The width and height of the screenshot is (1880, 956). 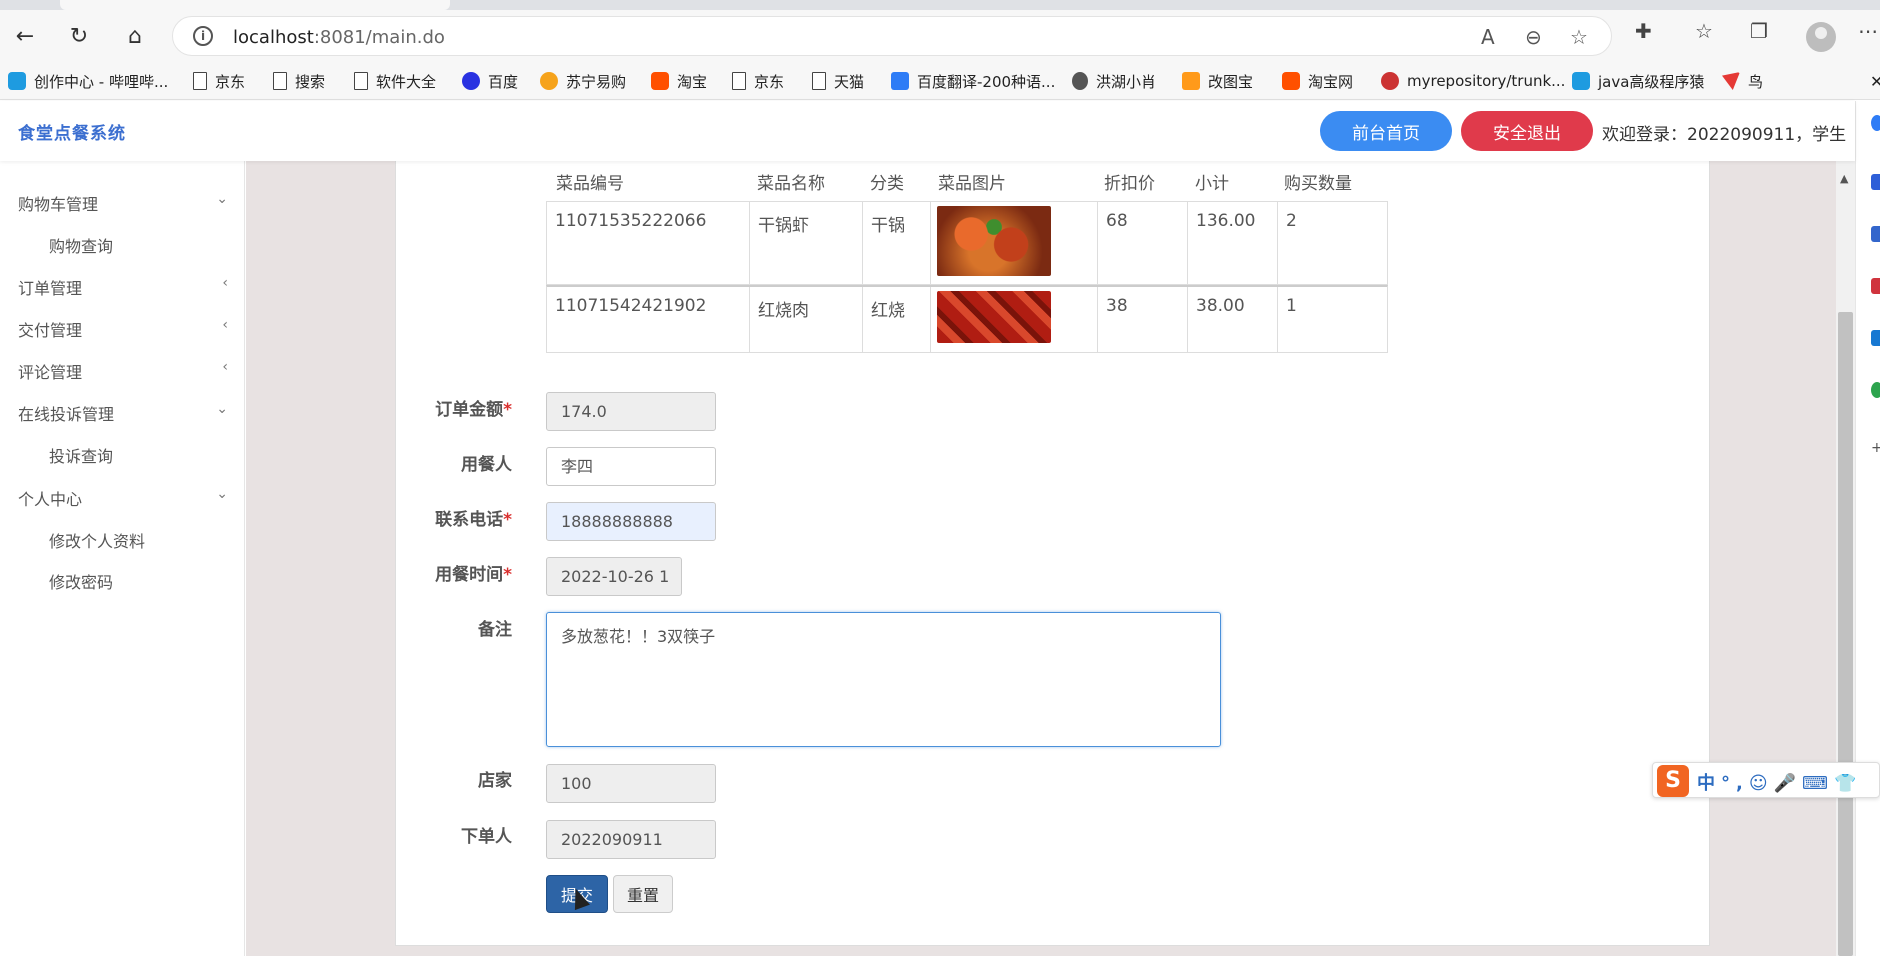 What do you see at coordinates (1875, 390) in the screenshot?
I see `games-icon` at bounding box center [1875, 390].